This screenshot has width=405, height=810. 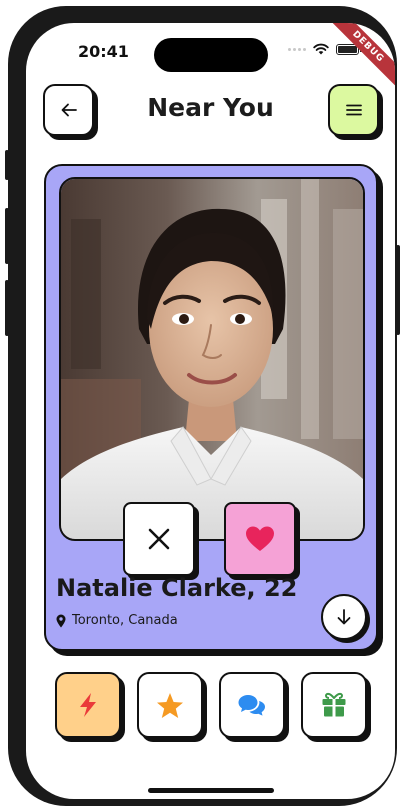 I want to click on bolt-icon, so click(x=88, y=705).